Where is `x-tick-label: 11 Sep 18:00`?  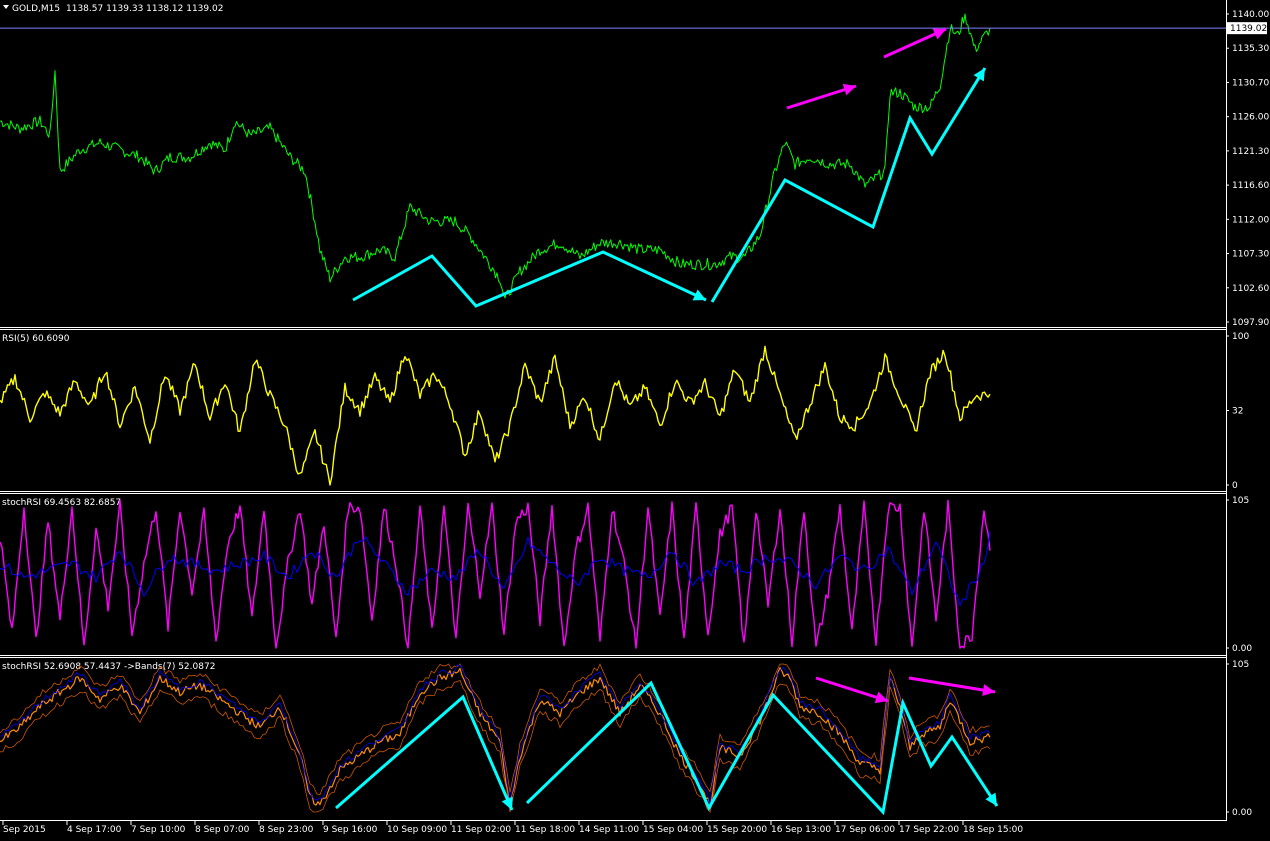
x-tick-label: 11 Sep 18:00 is located at coordinates (545, 830).